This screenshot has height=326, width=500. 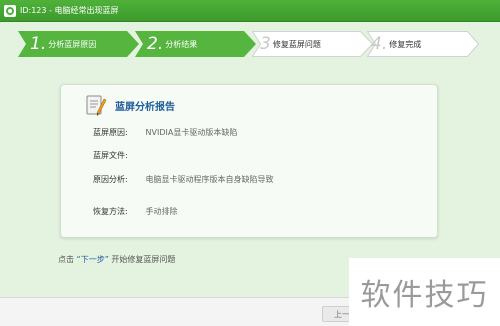 I want to click on row-cause-analysis: 原因分析: 电脑显卡驱动程序版本自身缺陷导致, so click(x=183, y=179).